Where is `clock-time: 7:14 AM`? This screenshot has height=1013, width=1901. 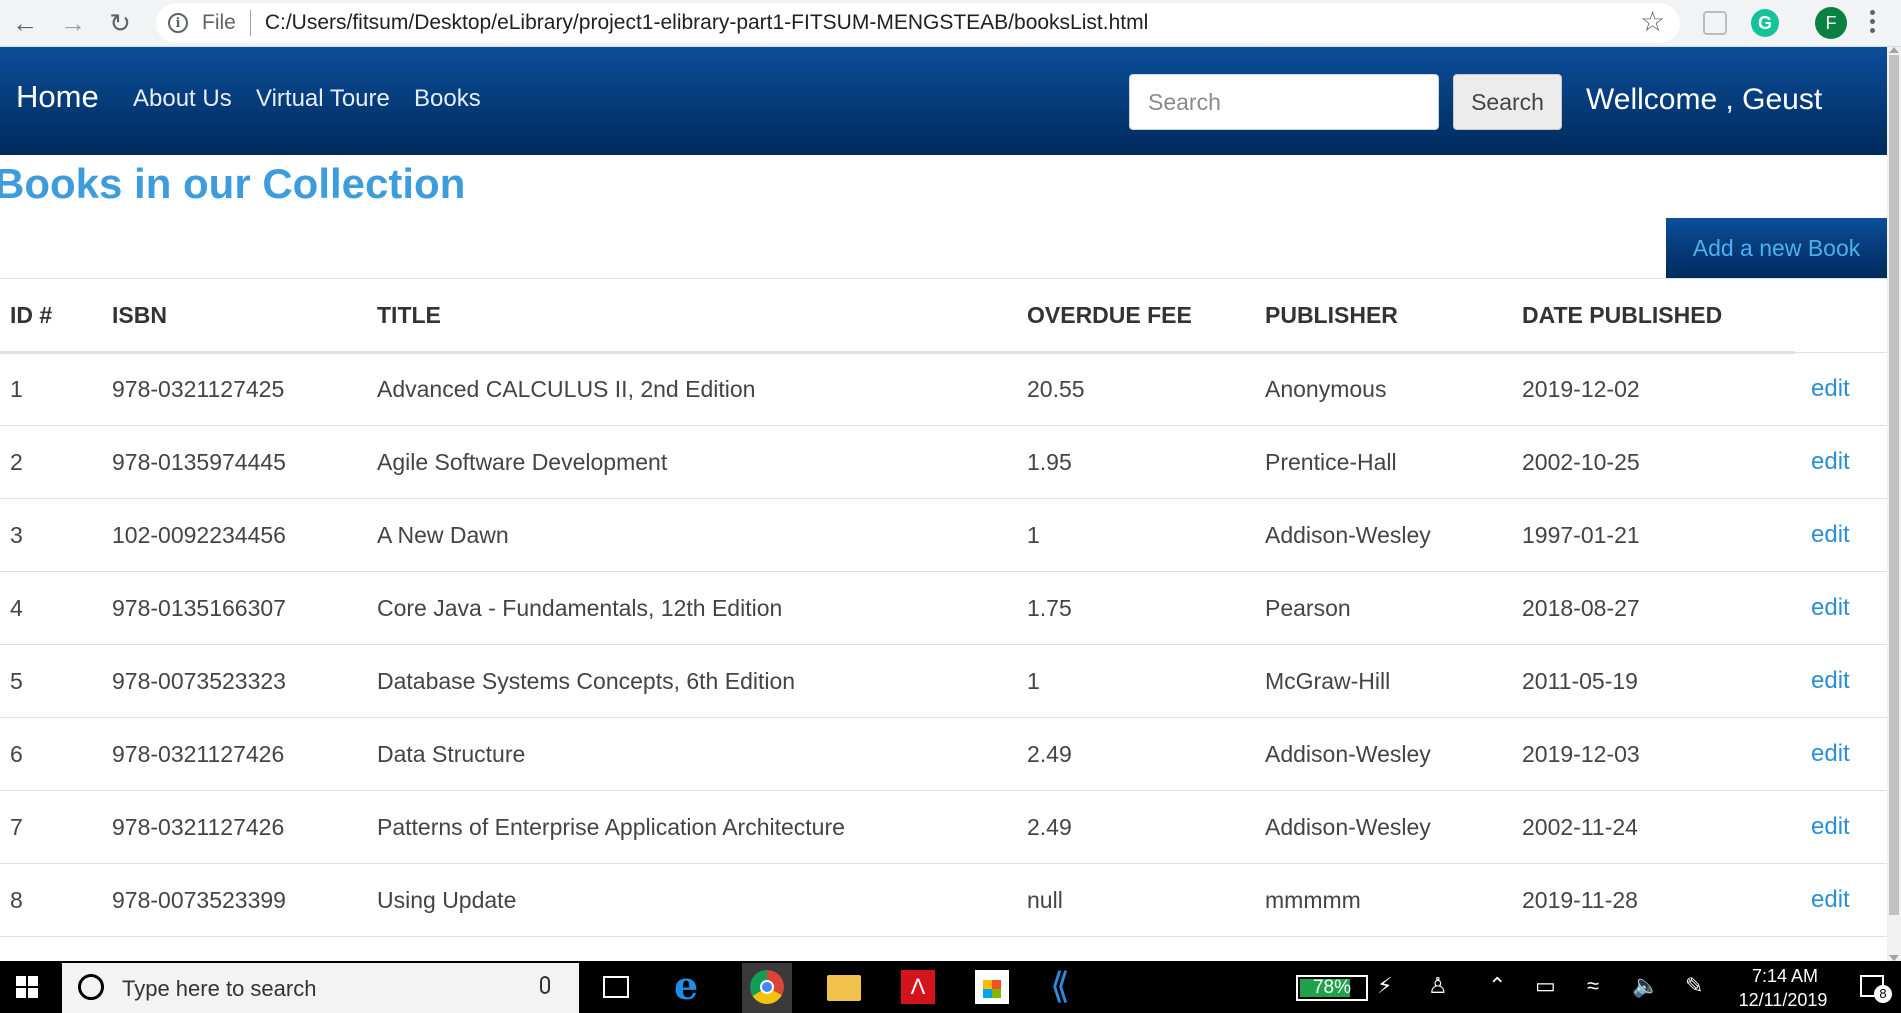 clock-time: 7:14 AM is located at coordinates (1785, 976).